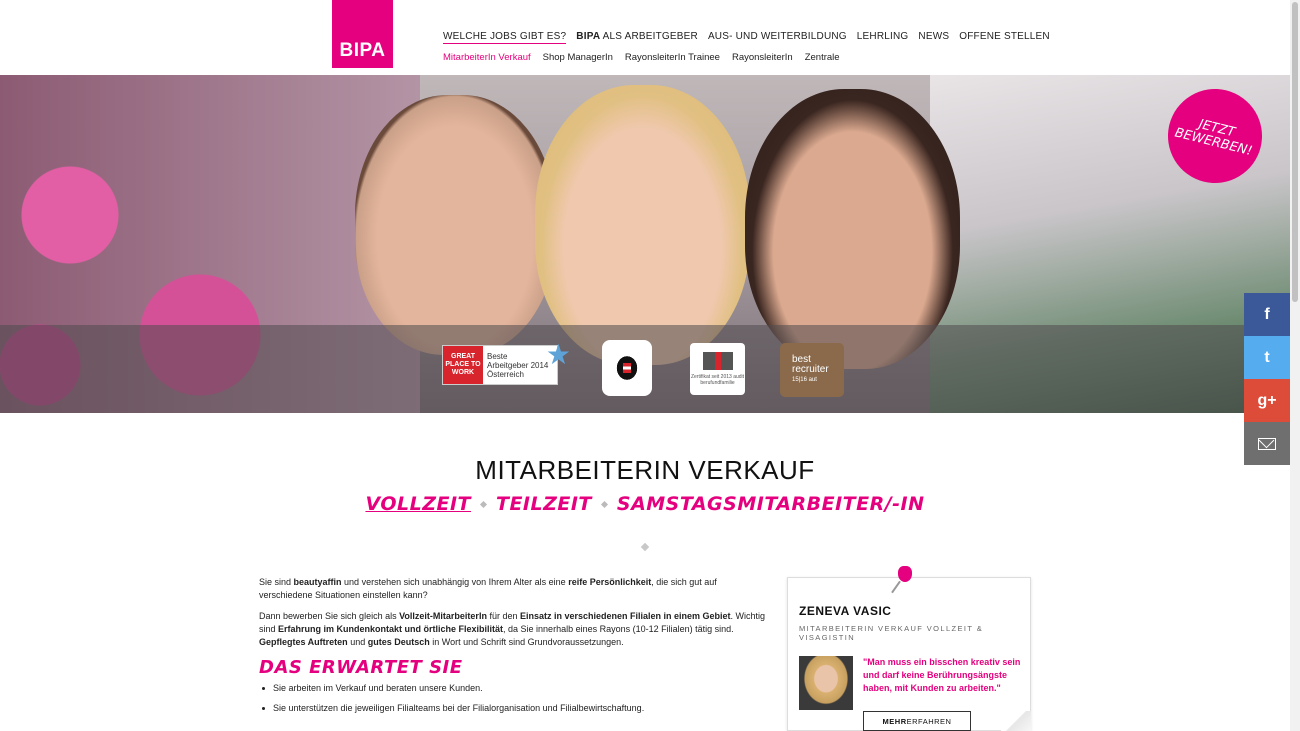 This screenshot has height=731, width=1300. I want to click on recruiter-line2: recruiter, so click(810, 369).